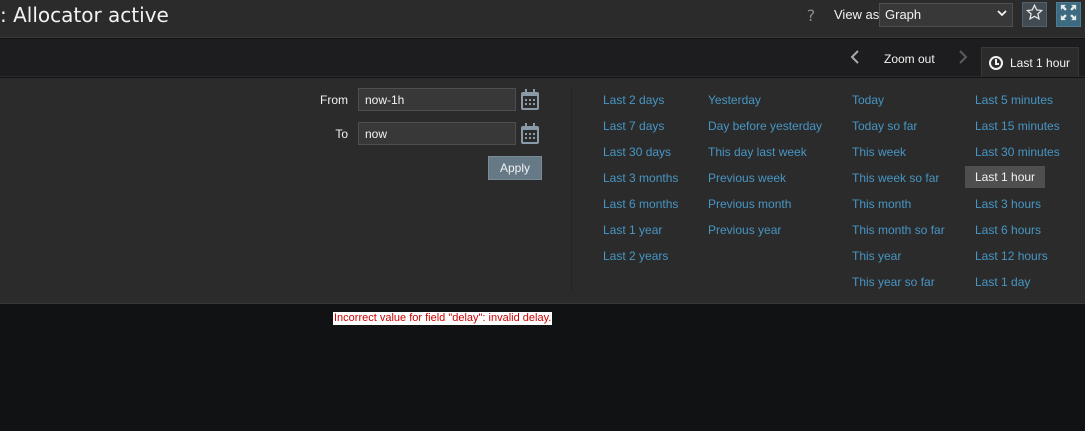  Describe the element at coordinates (640, 178) in the screenshot. I see `quick-range-link: Last 3 months` at that location.